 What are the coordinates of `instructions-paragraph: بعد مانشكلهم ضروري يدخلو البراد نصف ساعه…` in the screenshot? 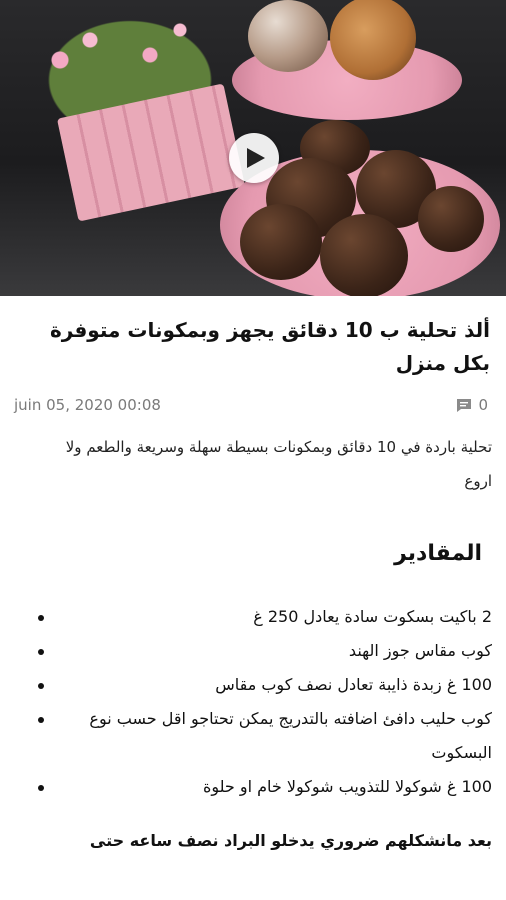 It's located at (290, 840).